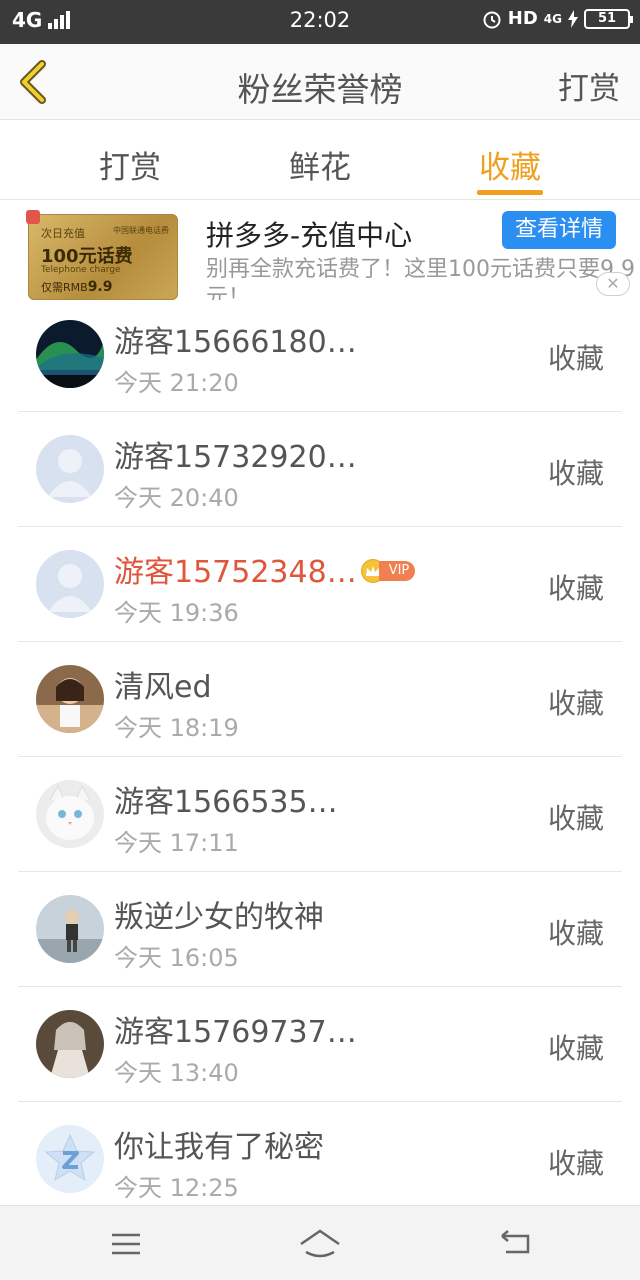 The height and width of the screenshot is (1280, 640). What do you see at coordinates (176, 383) in the screenshot?
I see `timestamp: 今天 21:20` at bounding box center [176, 383].